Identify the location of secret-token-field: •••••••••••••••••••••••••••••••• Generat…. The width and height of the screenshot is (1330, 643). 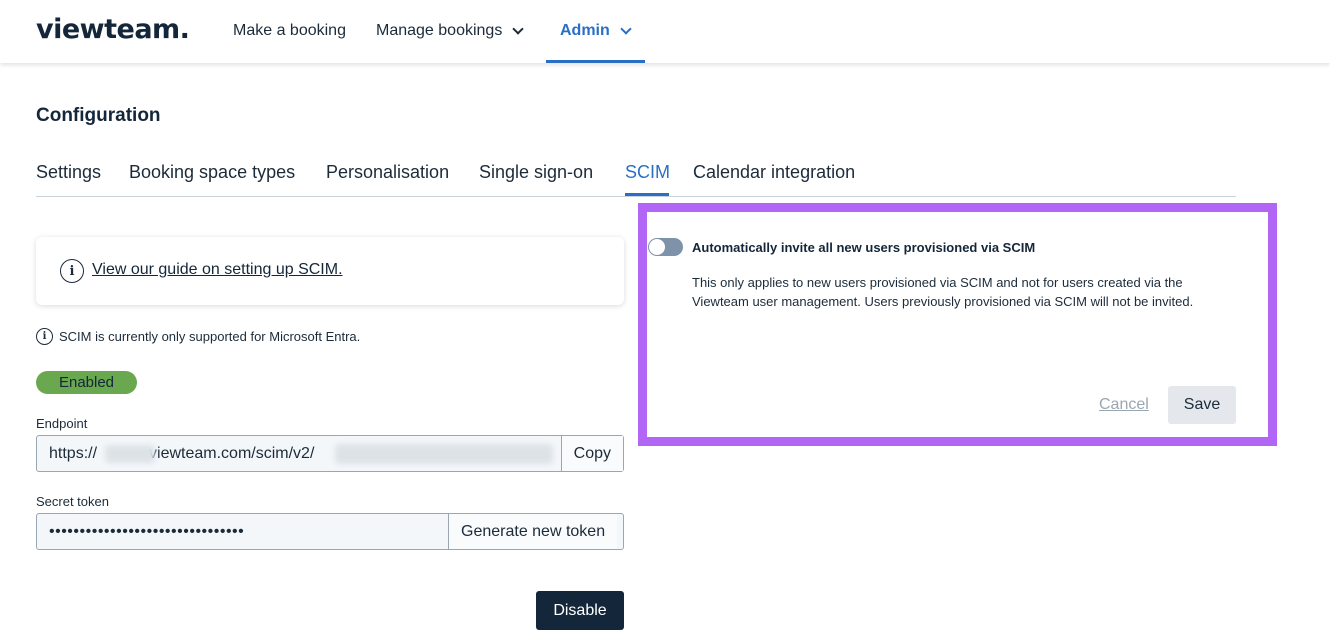
(330, 531).